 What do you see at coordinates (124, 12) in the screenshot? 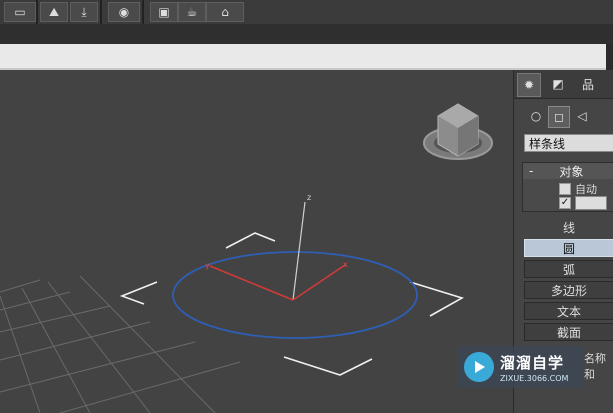
I see `material-editor-icon: ◉` at bounding box center [124, 12].